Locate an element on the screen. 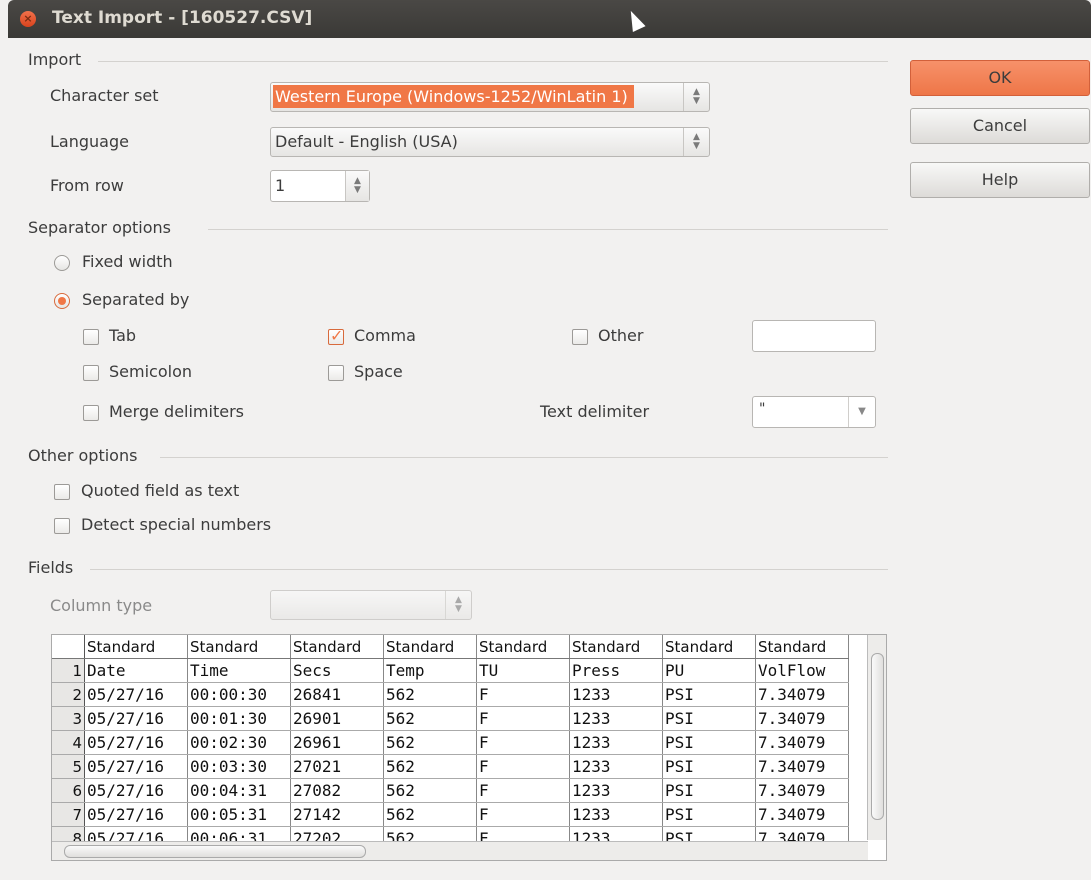 This screenshot has height=880, width=1091. stepper-arrows-icon: ▲ ▼ is located at coordinates (357, 186).